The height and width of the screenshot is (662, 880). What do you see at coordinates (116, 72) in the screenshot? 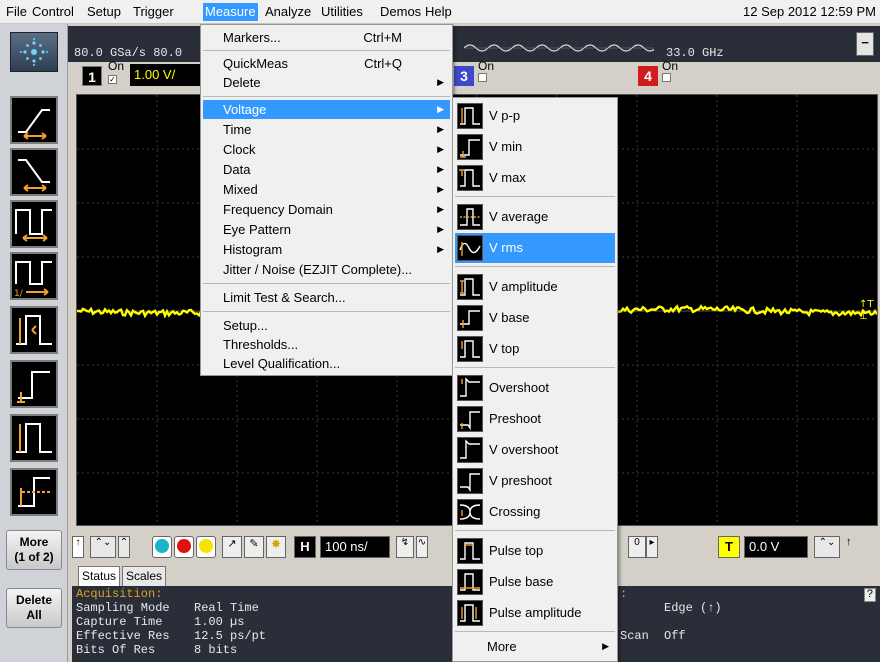
I see `channel-1-toggle: On ✓` at bounding box center [116, 72].